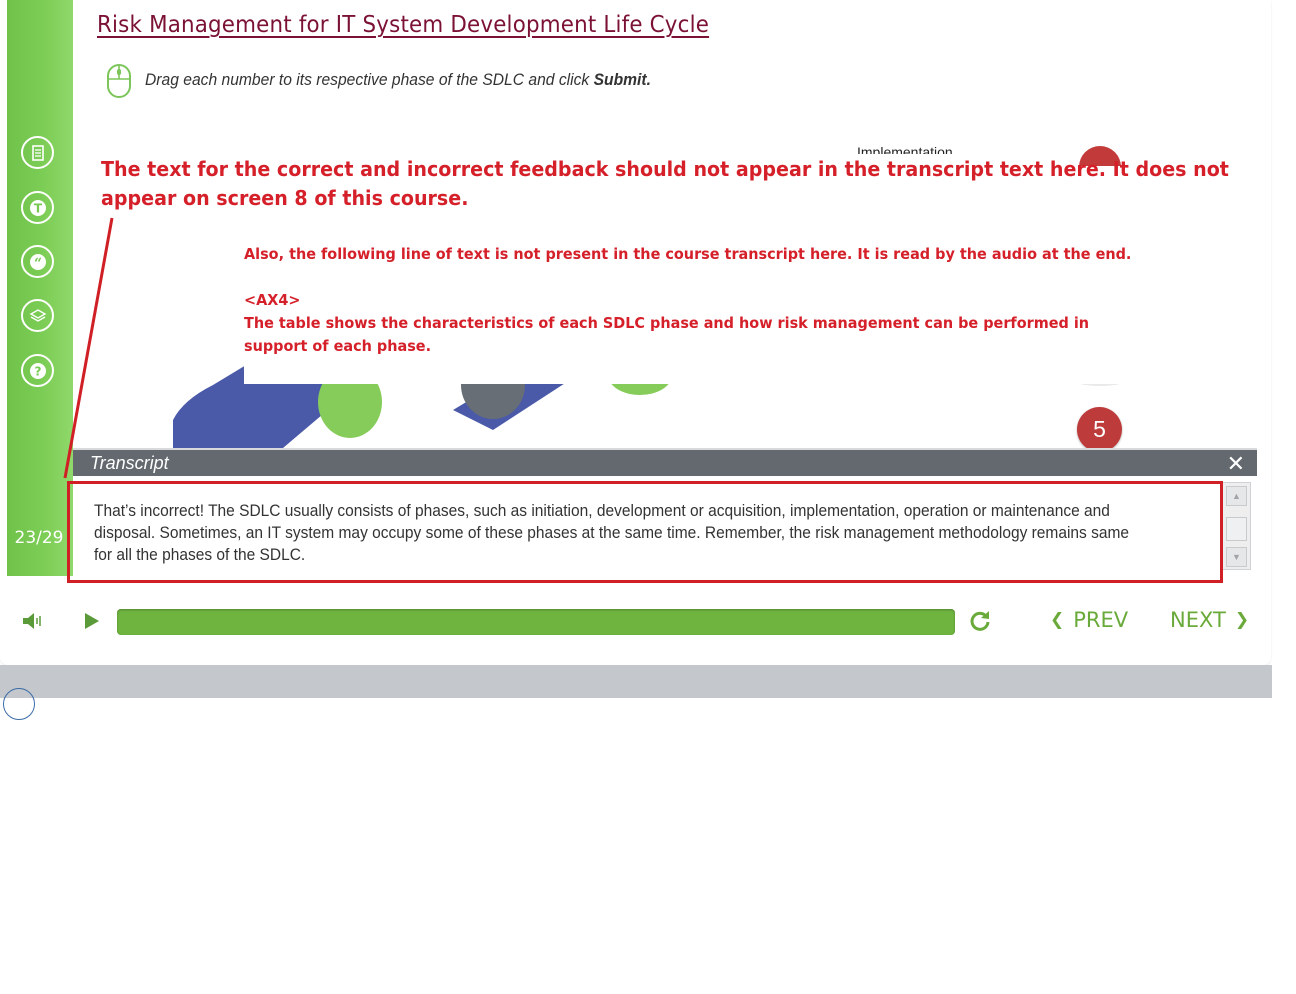  What do you see at coordinates (39, 538) in the screenshot?
I see `page-counter: 23/29` at bounding box center [39, 538].